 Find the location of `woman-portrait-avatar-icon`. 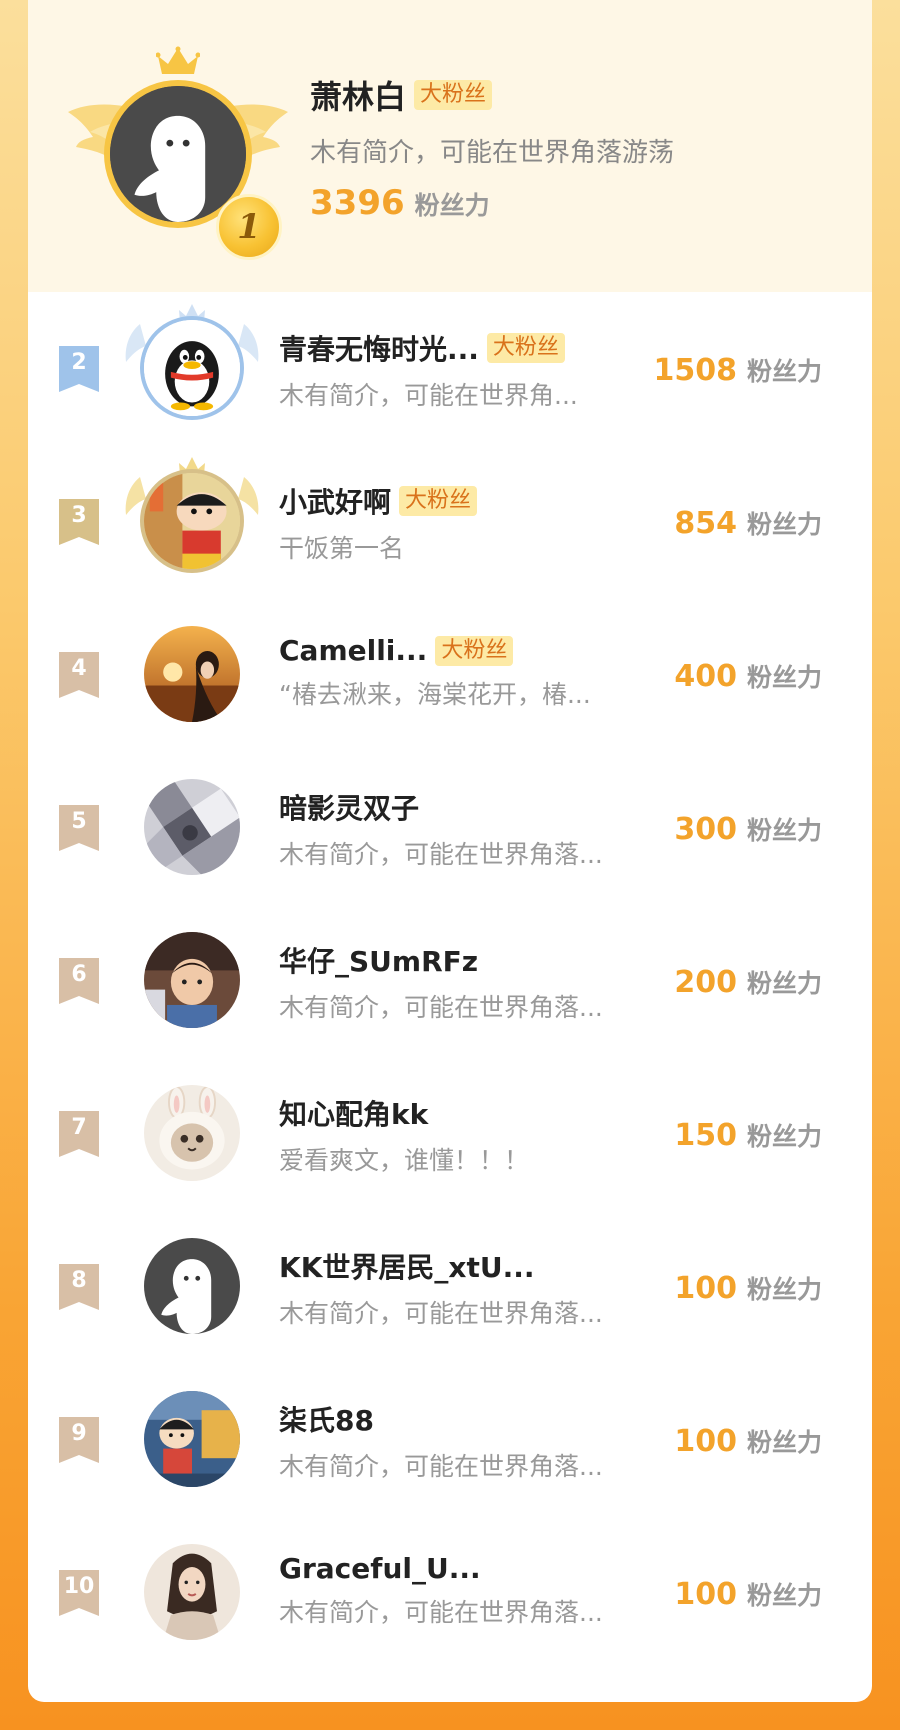

woman-portrait-avatar-icon is located at coordinates (192, 1592).